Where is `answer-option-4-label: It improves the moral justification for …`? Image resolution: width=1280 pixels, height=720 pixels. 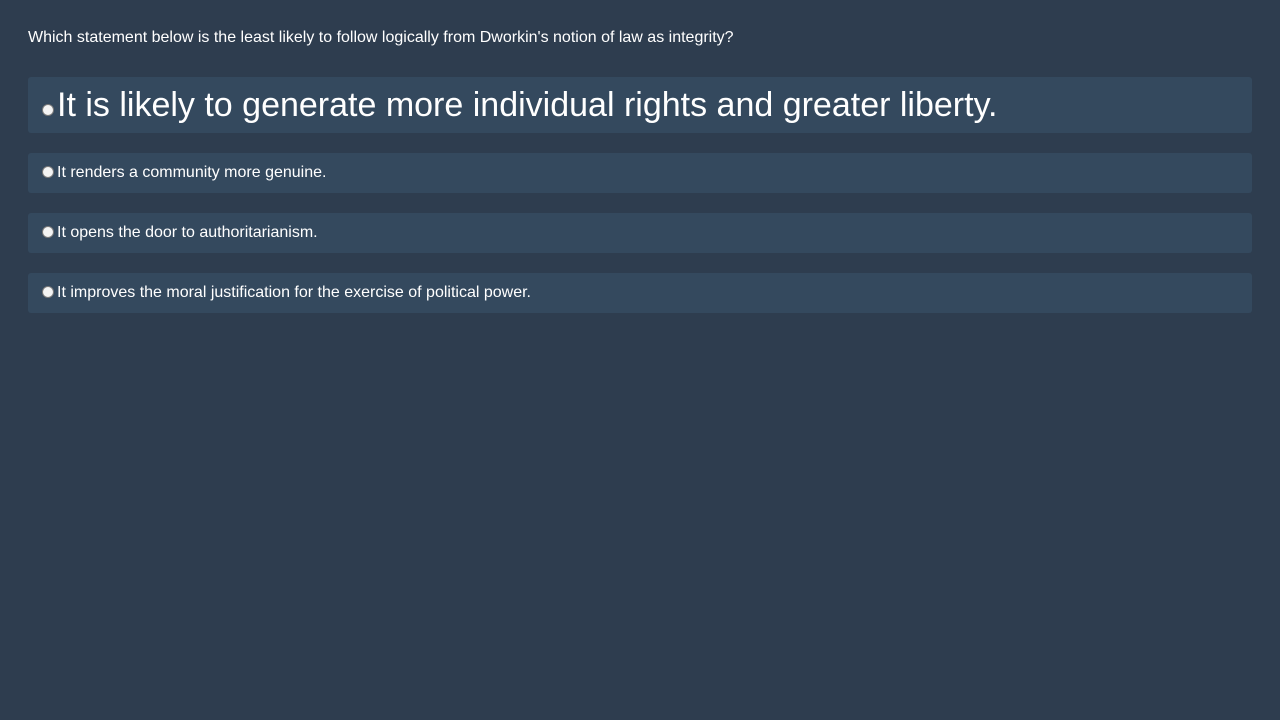
answer-option-4-label: It improves the moral justification for … is located at coordinates (294, 292).